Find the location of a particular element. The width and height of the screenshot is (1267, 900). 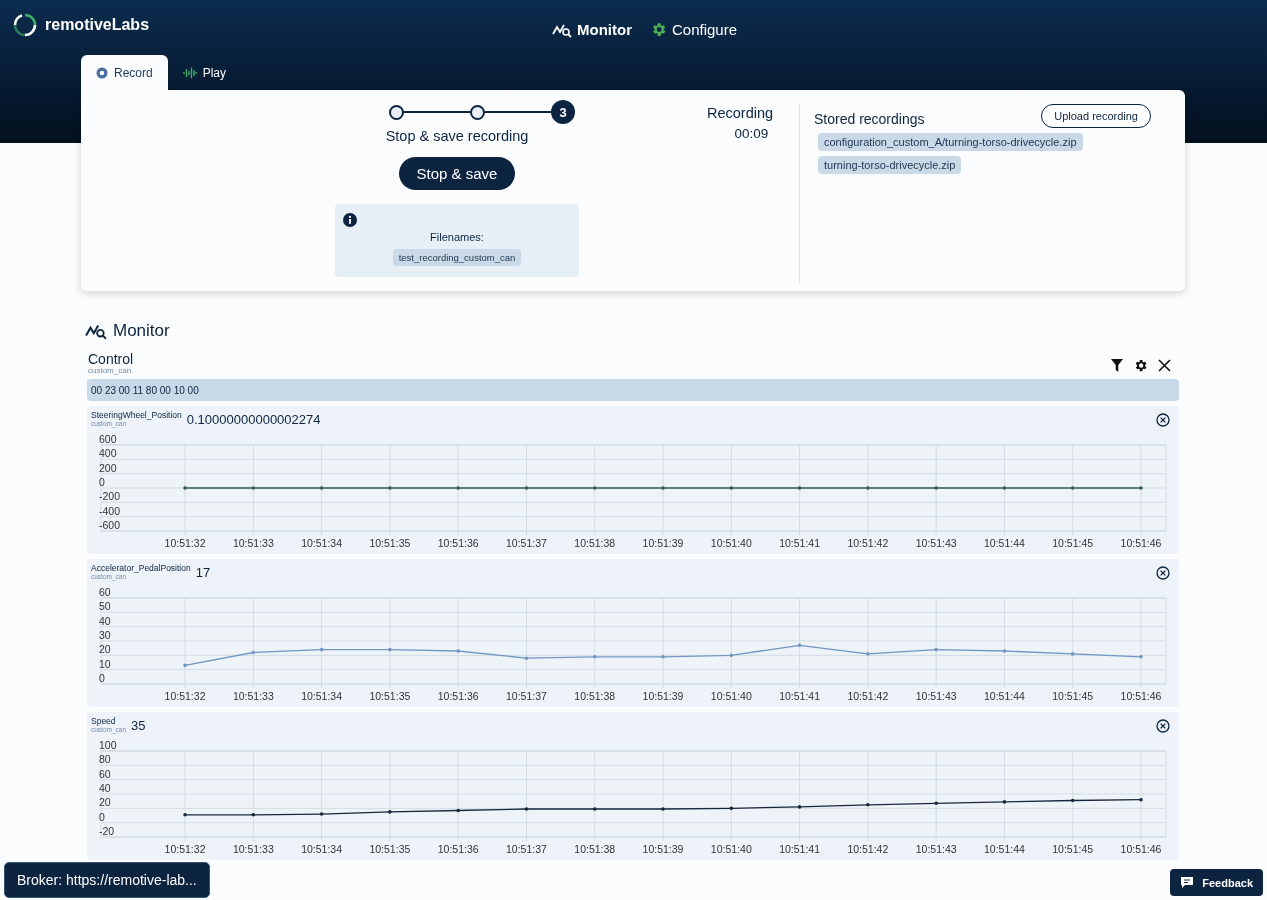

signal-value: 35 is located at coordinates (138, 725).